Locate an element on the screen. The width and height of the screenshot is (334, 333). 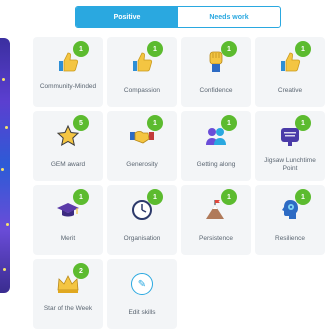
skill-label: Organisation is located at coordinates (142, 238).